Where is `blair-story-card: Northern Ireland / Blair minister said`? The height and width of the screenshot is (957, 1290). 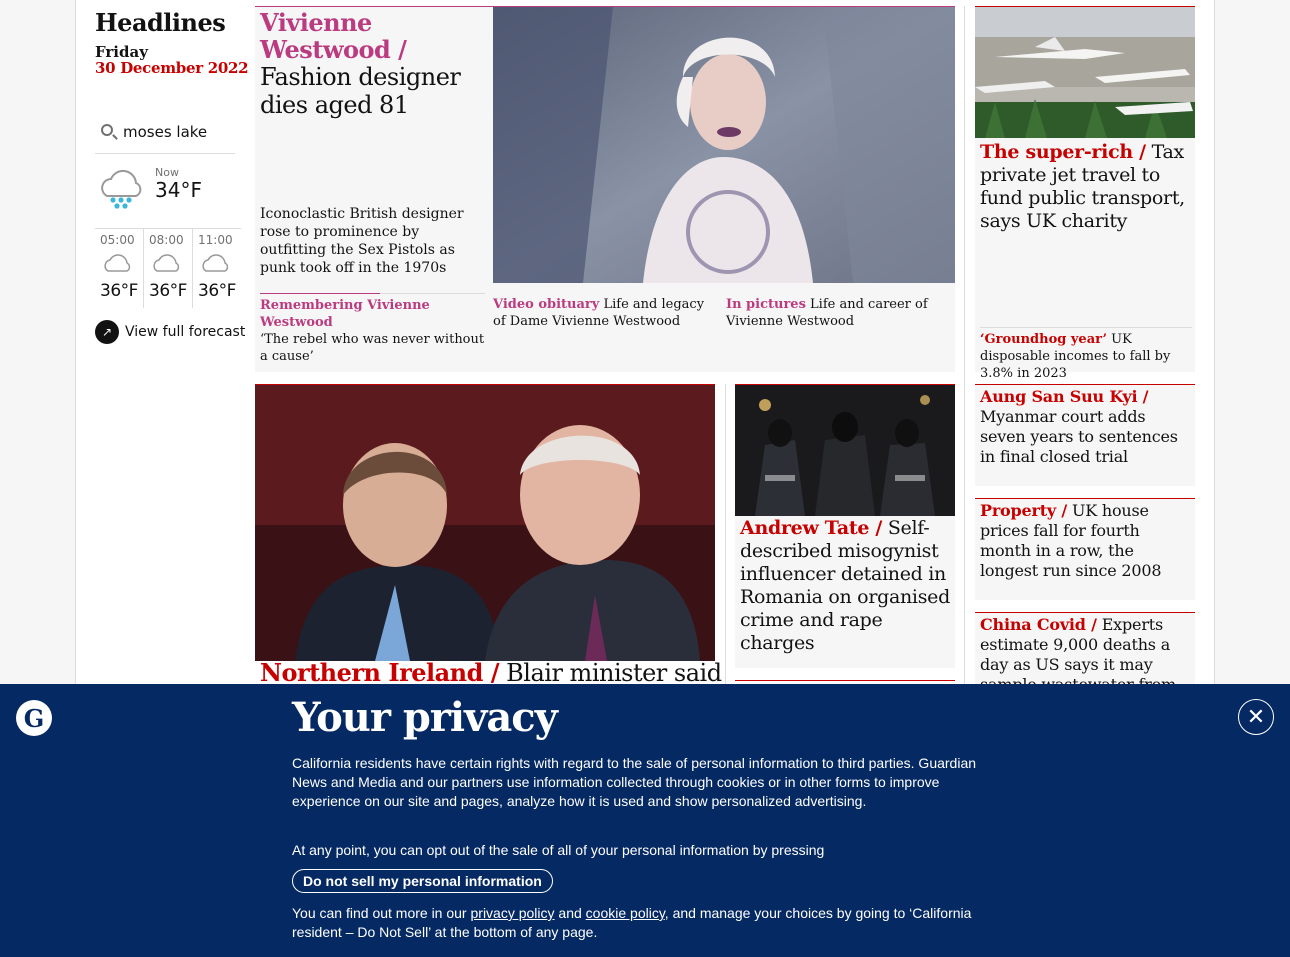 blair-story-card: Northern Ireland / Blair minister said is located at coordinates (488, 544).